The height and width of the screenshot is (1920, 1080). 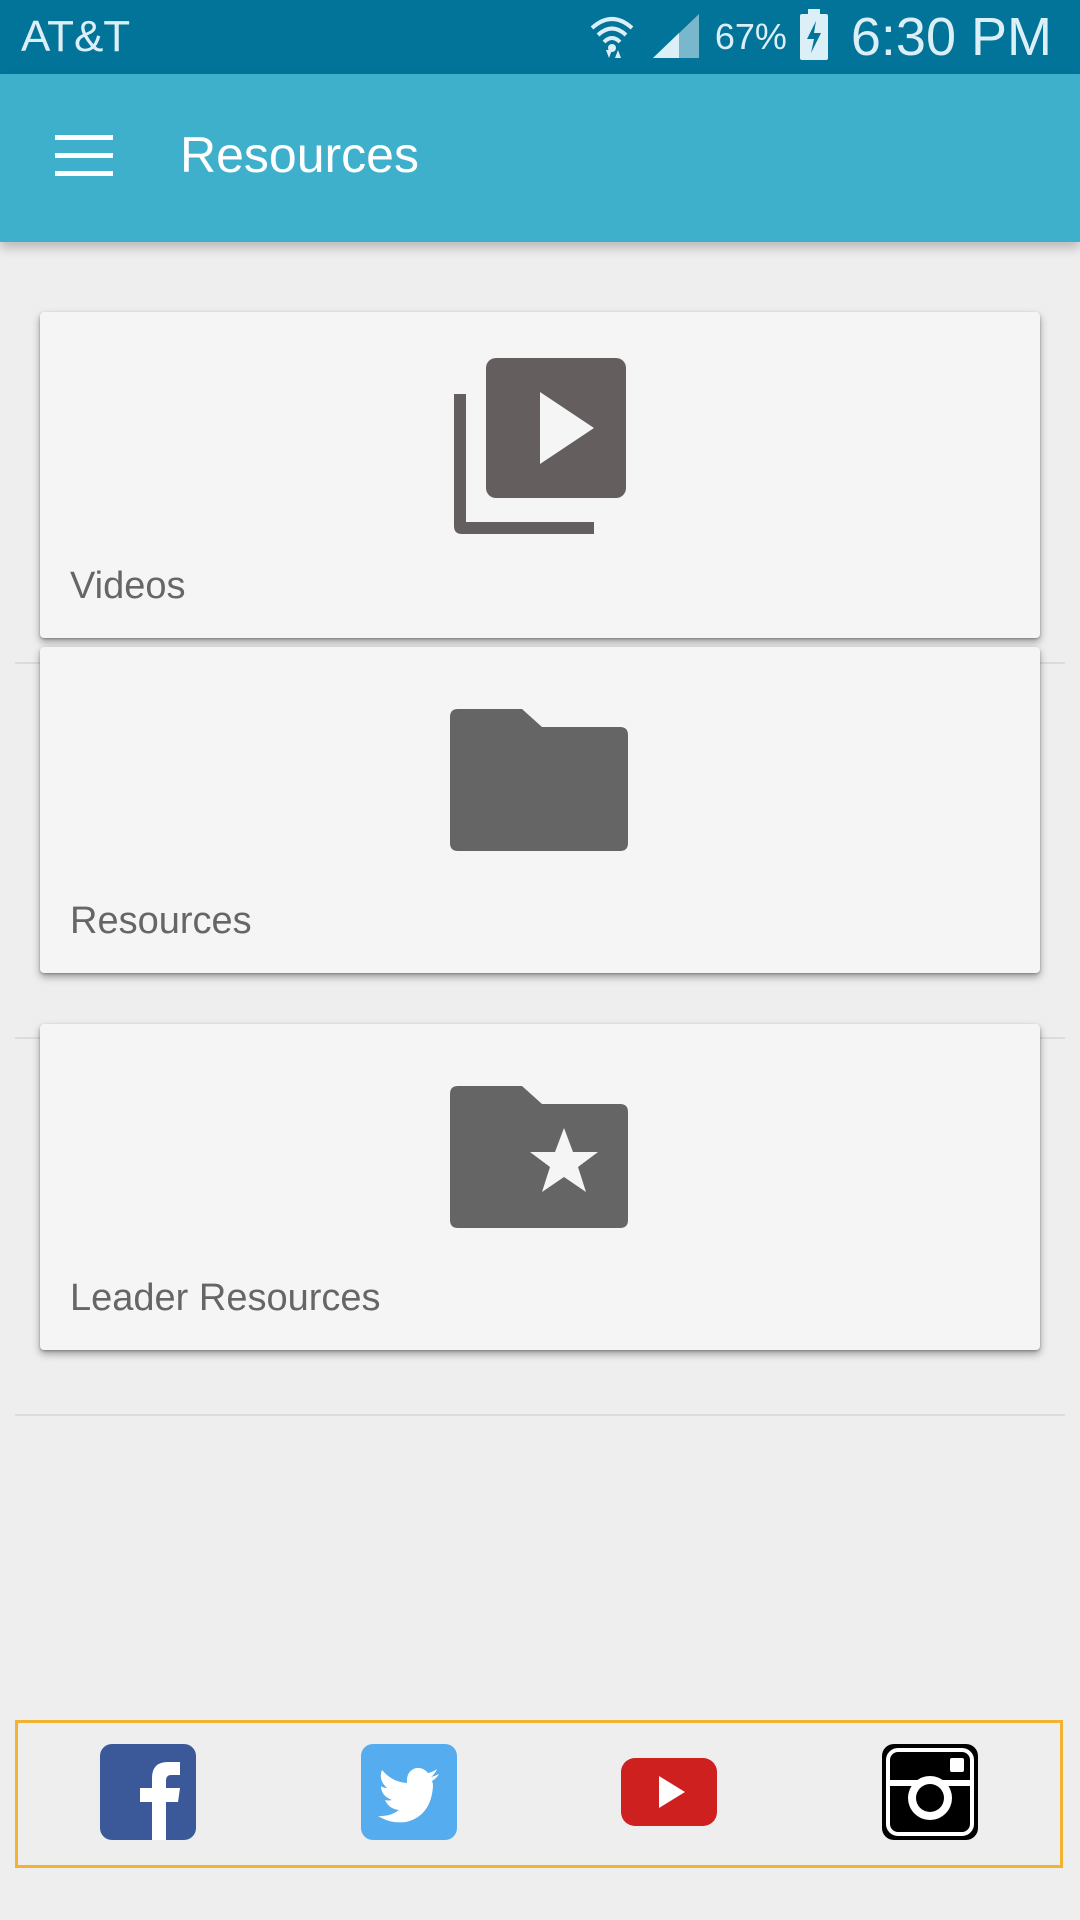 I want to click on card-label: Resources, so click(x=161, y=921).